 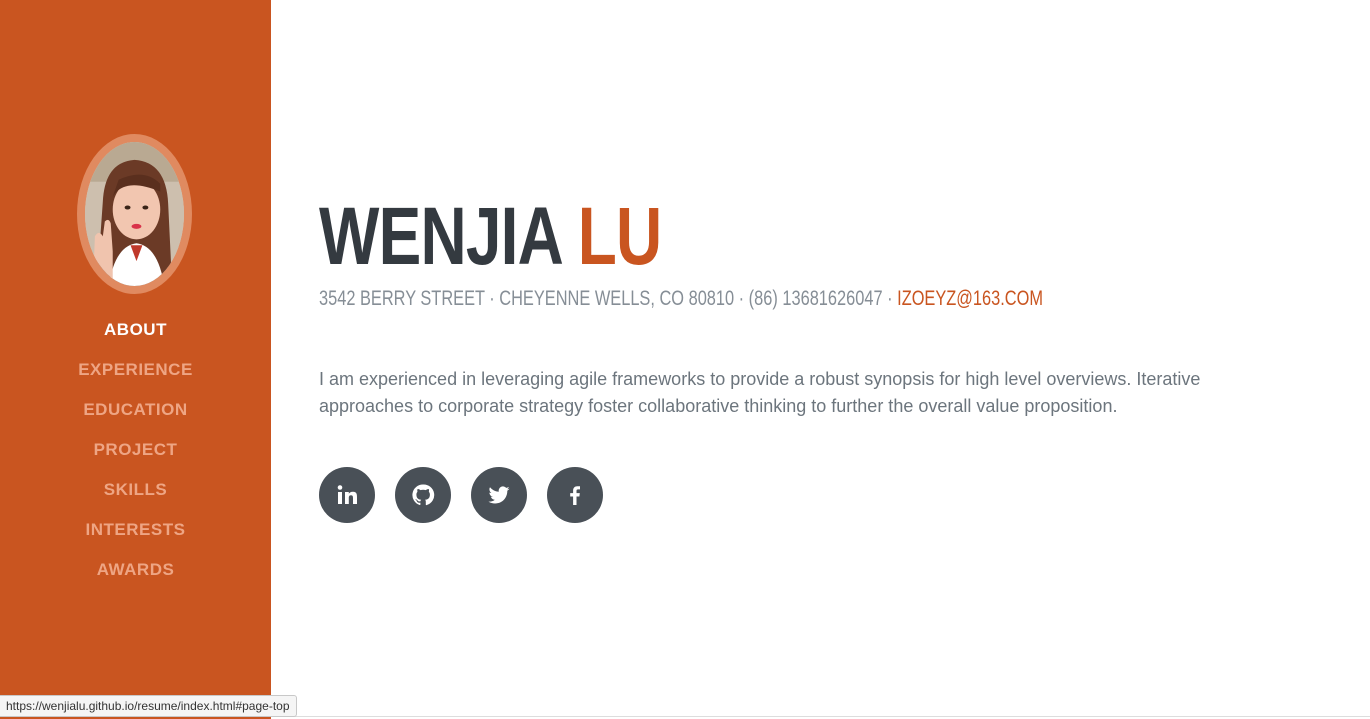 I want to click on nav-item-awards: AWARDS, so click(x=135, y=570).